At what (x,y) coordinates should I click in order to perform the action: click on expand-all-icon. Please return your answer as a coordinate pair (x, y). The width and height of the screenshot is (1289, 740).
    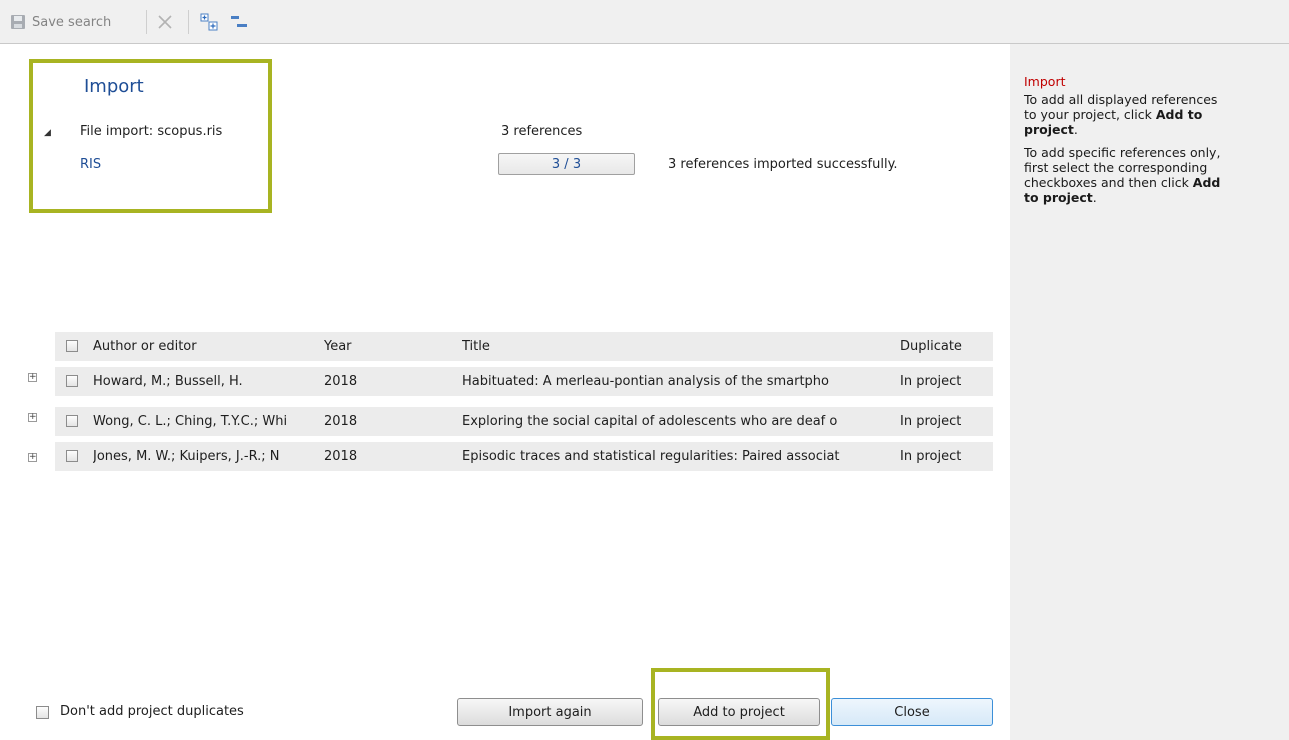
    Looking at the image, I should click on (209, 22).